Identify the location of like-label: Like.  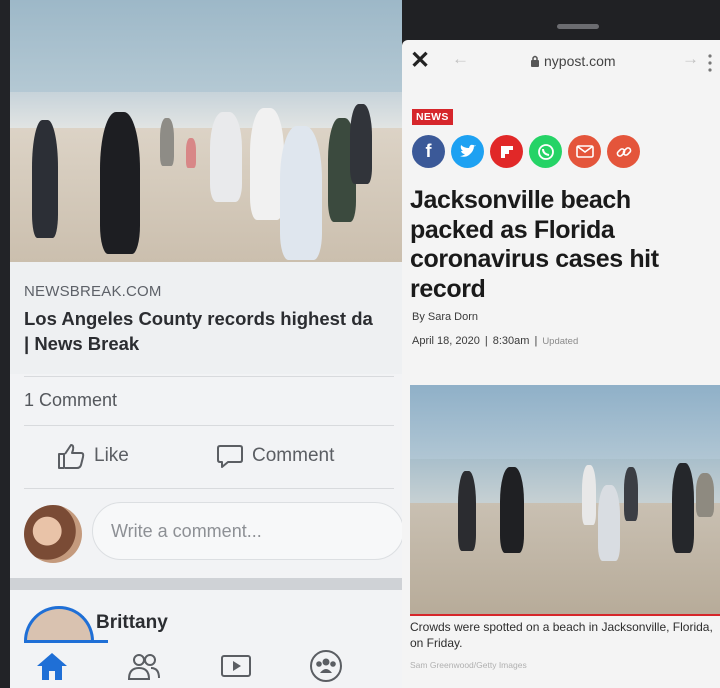
(111, 455).